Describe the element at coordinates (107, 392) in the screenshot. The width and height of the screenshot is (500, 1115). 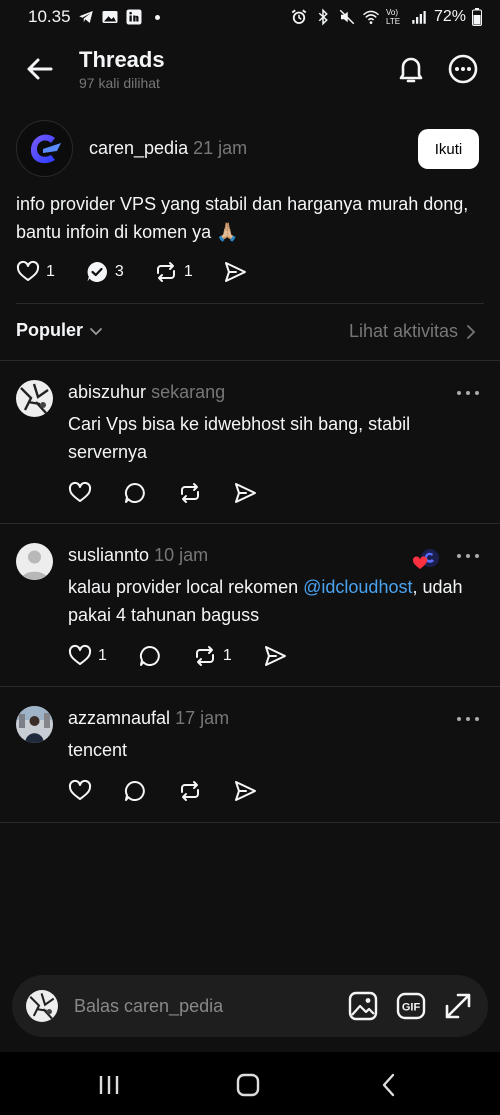
I see `reply-username: abiszuhur` at that location.